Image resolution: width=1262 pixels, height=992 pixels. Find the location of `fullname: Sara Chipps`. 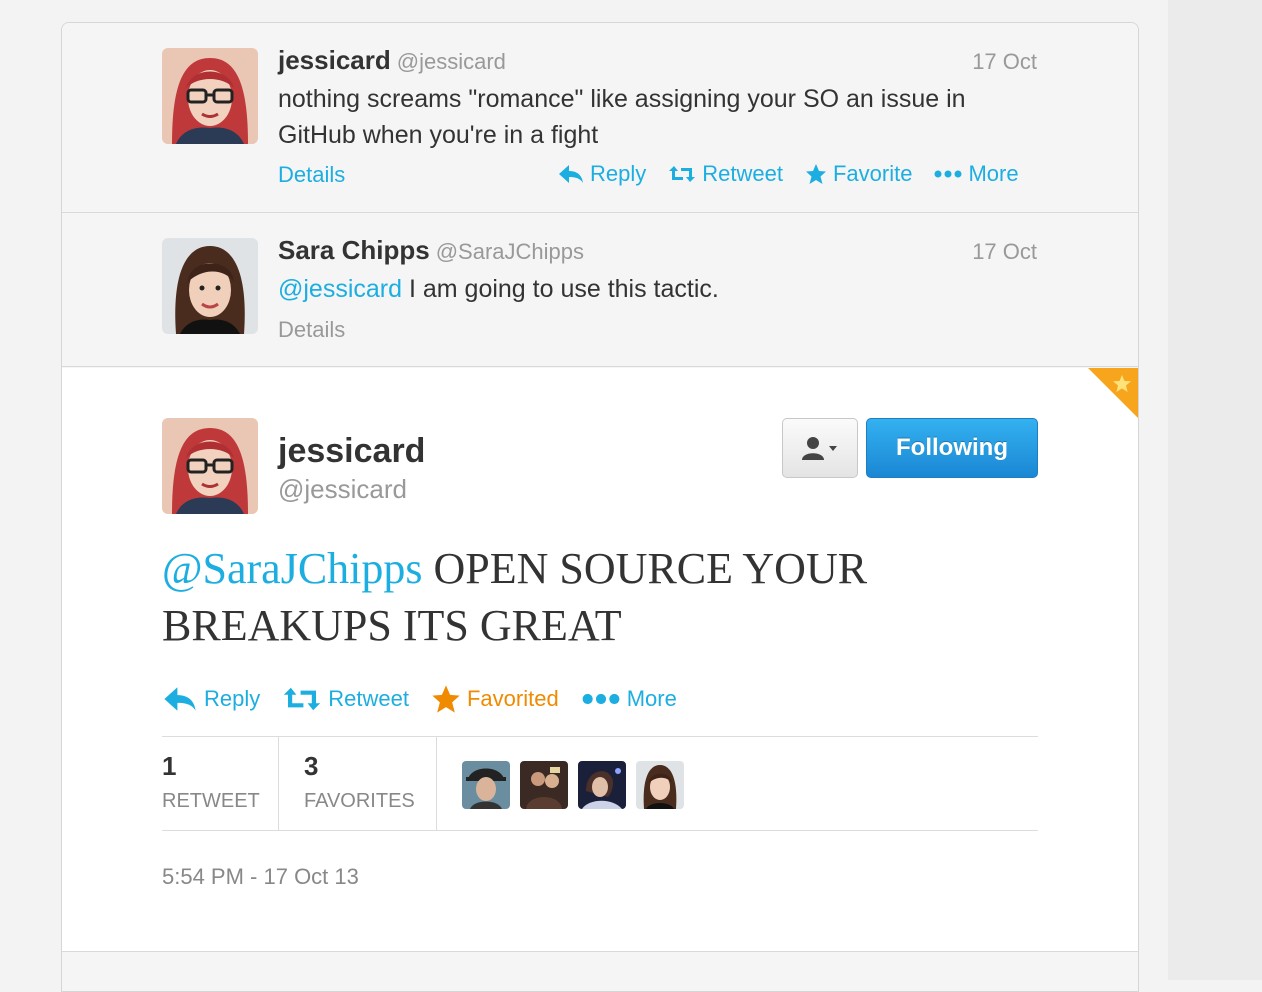

fullname: Sara Chipps is located at coordinates (354, 250).